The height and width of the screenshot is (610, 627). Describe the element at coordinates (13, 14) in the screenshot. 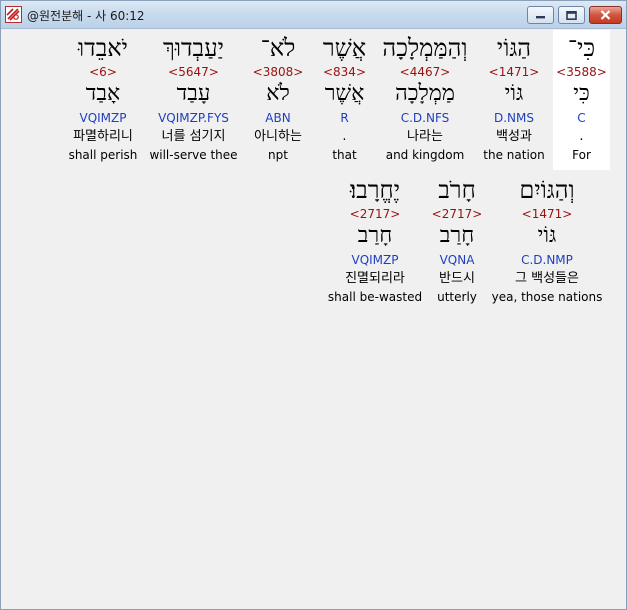

I see `app-logo-icon` at that location.